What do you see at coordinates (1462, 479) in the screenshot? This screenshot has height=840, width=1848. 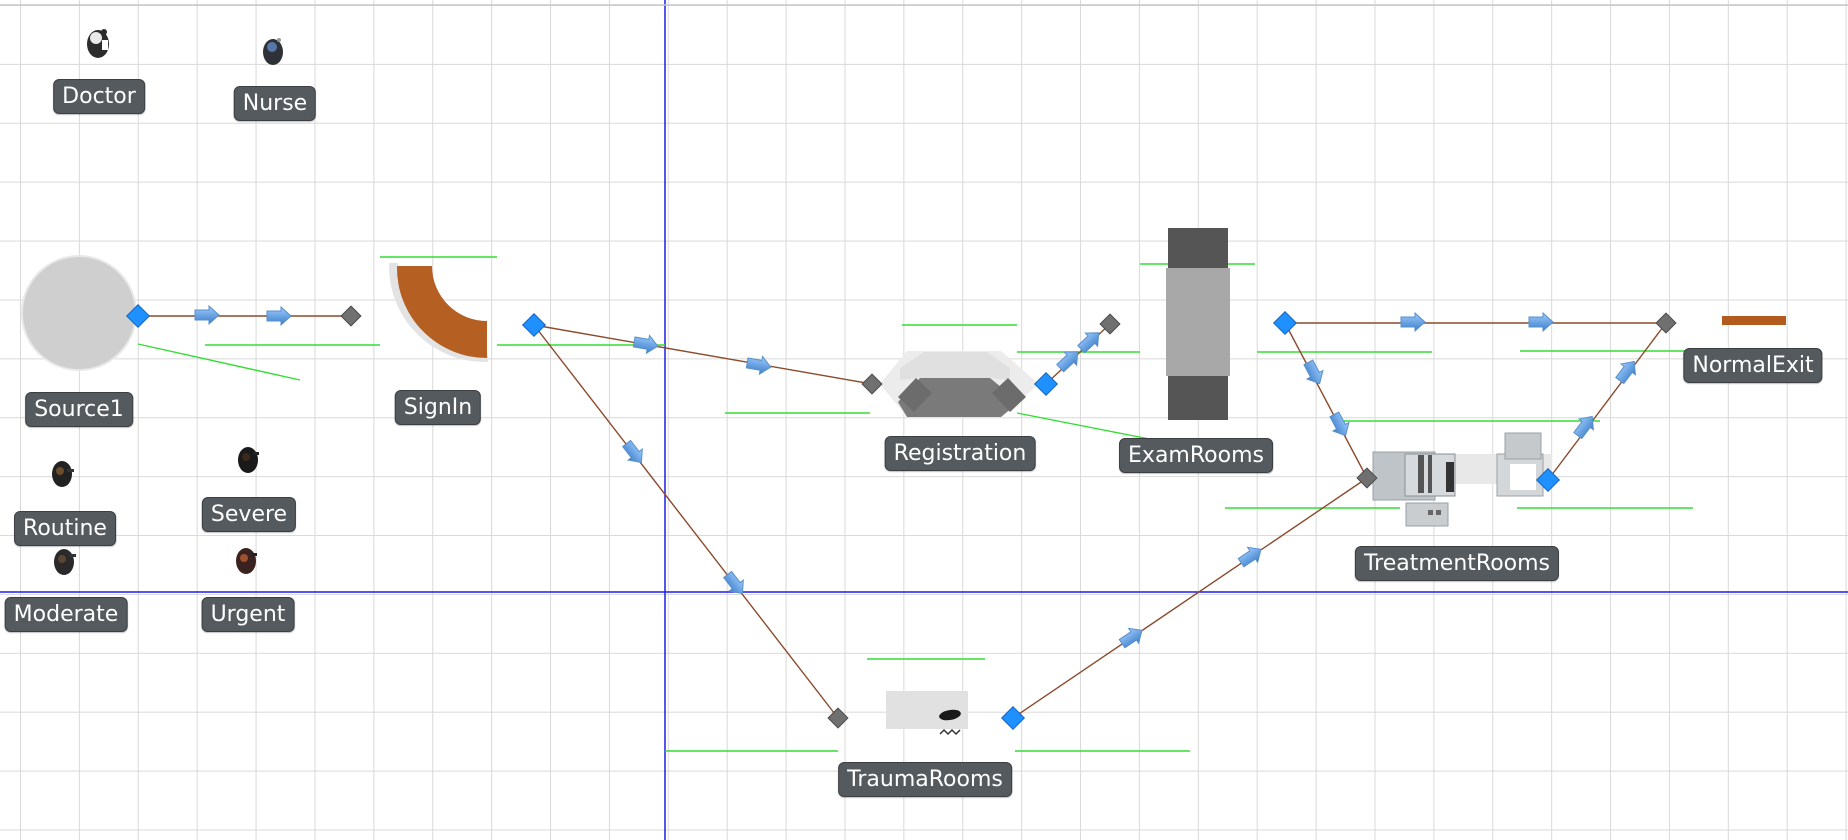 I see `treatmentrooms-shape` at bounding box center [1462, 479].